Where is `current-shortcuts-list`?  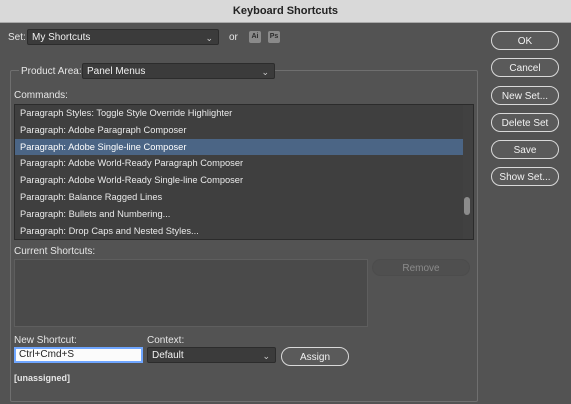 current-shortcuts-list is located at coordinates (191, 293).